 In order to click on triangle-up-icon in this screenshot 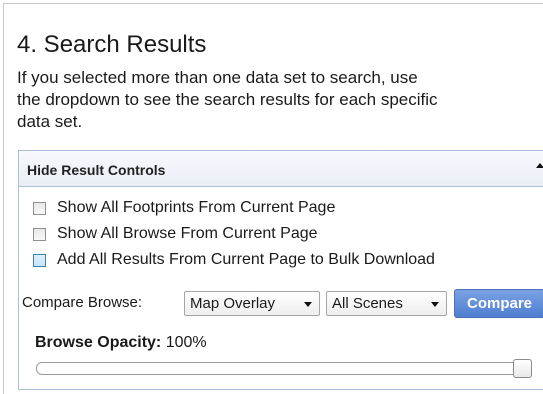, I will do `click(539, 165)`.